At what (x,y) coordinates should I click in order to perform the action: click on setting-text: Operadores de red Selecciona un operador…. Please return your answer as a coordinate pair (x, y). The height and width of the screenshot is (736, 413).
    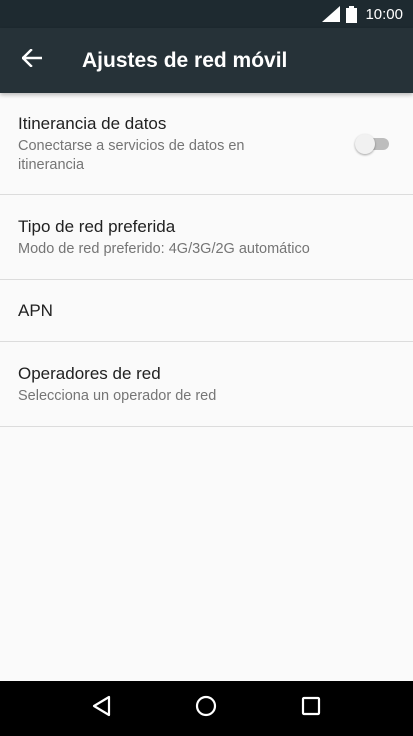
    Looking at the image, I should click on (204, 384).